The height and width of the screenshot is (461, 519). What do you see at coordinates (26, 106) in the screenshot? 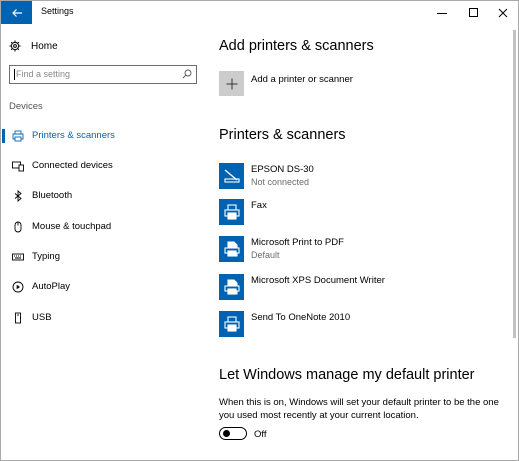
I see `section-title: Devices` at bounding box center [26, 106].